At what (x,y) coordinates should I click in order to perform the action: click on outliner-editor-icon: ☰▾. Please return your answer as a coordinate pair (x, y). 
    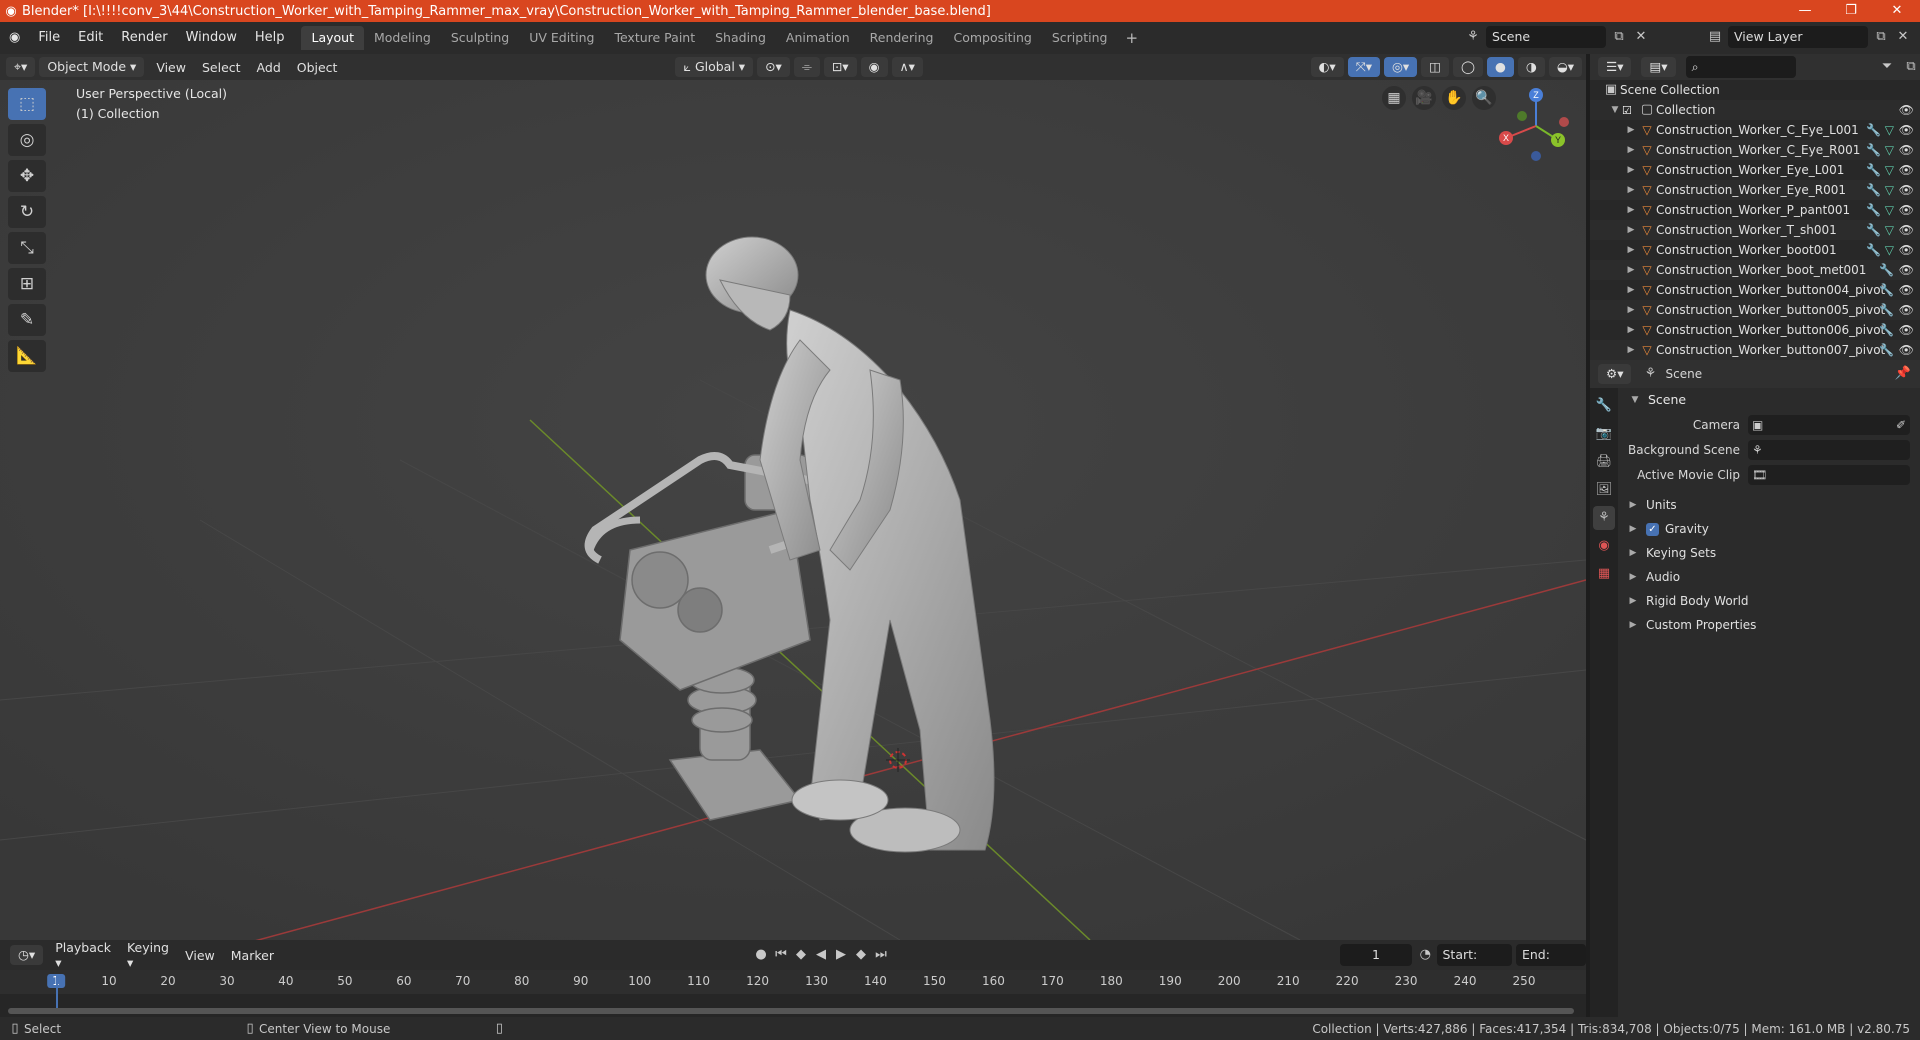
    Looking at the image, I should click on (1615, 67).